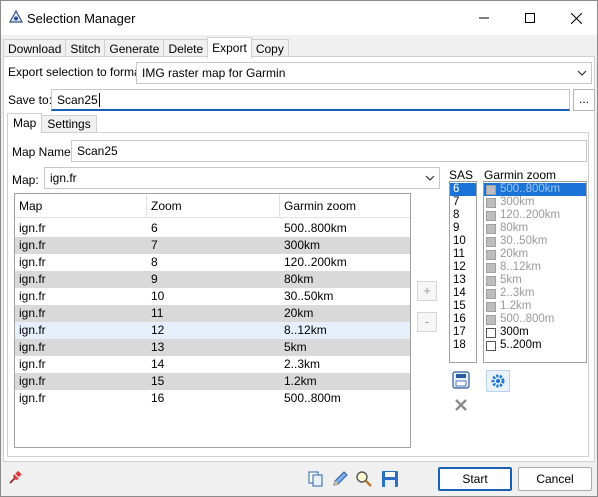  What do you see at coordinates (535, 254) in the screenshot?
I see `garmin-zoom-list-item: 20km` at bounding box center [535, 254].